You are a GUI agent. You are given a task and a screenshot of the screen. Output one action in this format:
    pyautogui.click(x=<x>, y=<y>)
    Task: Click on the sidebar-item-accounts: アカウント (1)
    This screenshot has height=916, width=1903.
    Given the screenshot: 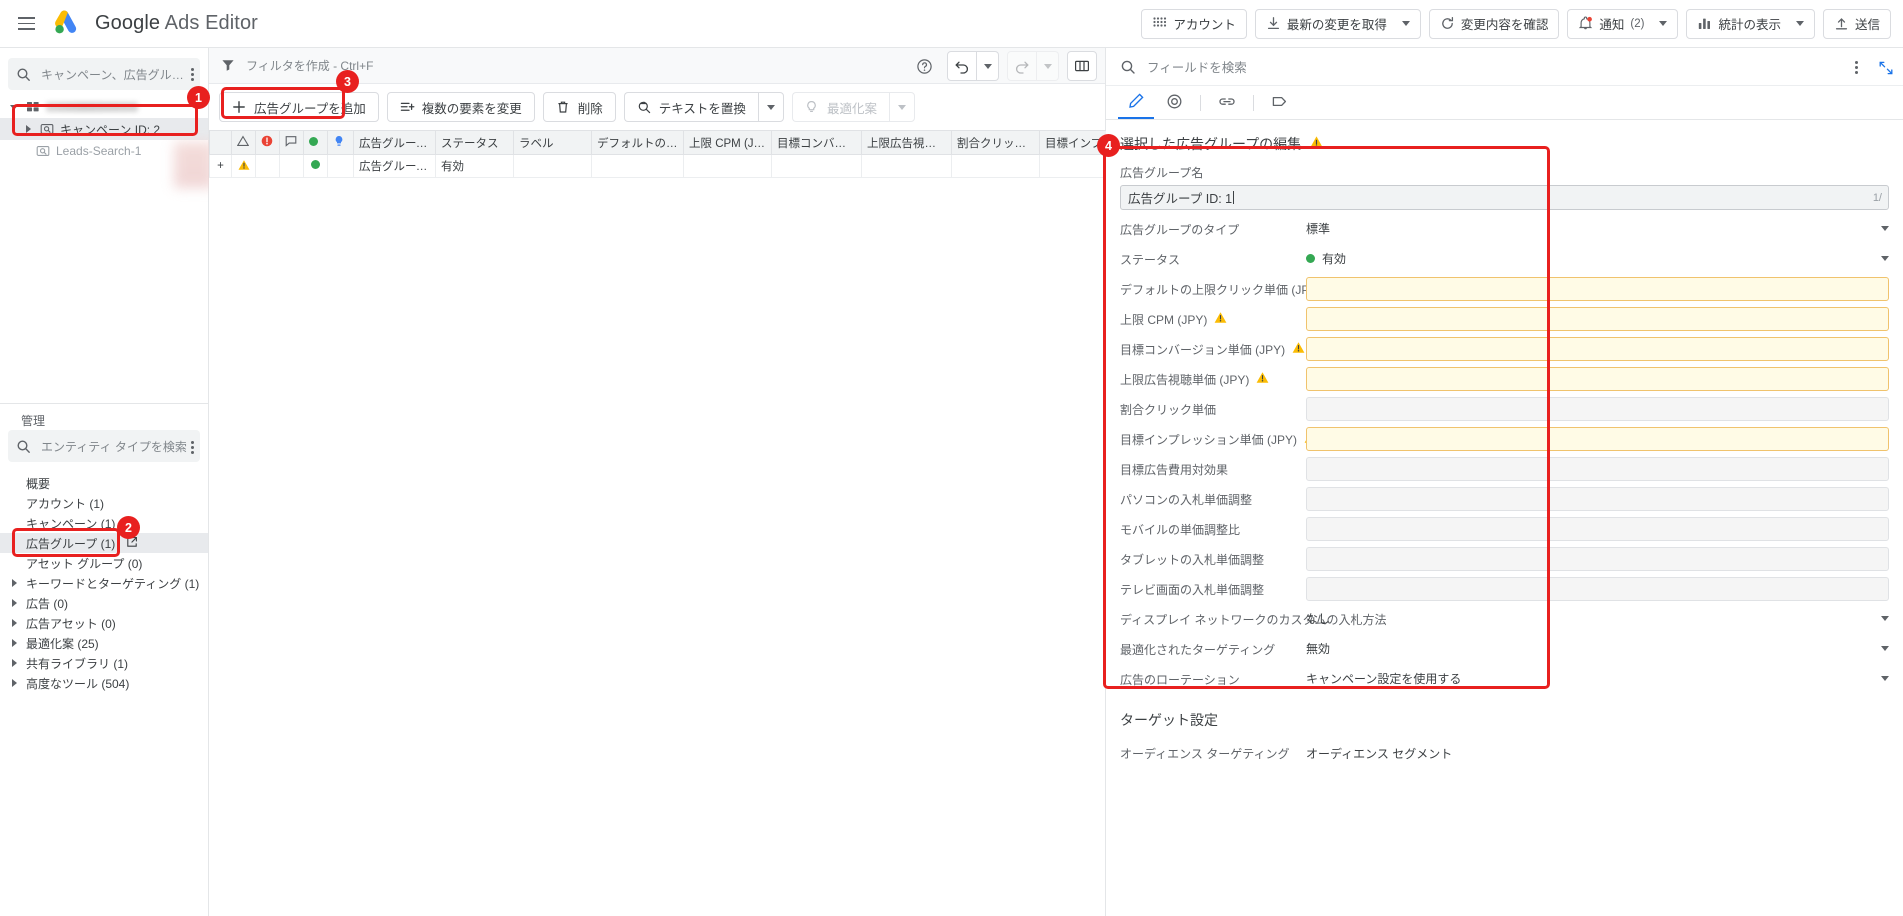 What is the action you would take?
    pyautogui.click(x=104, y=503)
    